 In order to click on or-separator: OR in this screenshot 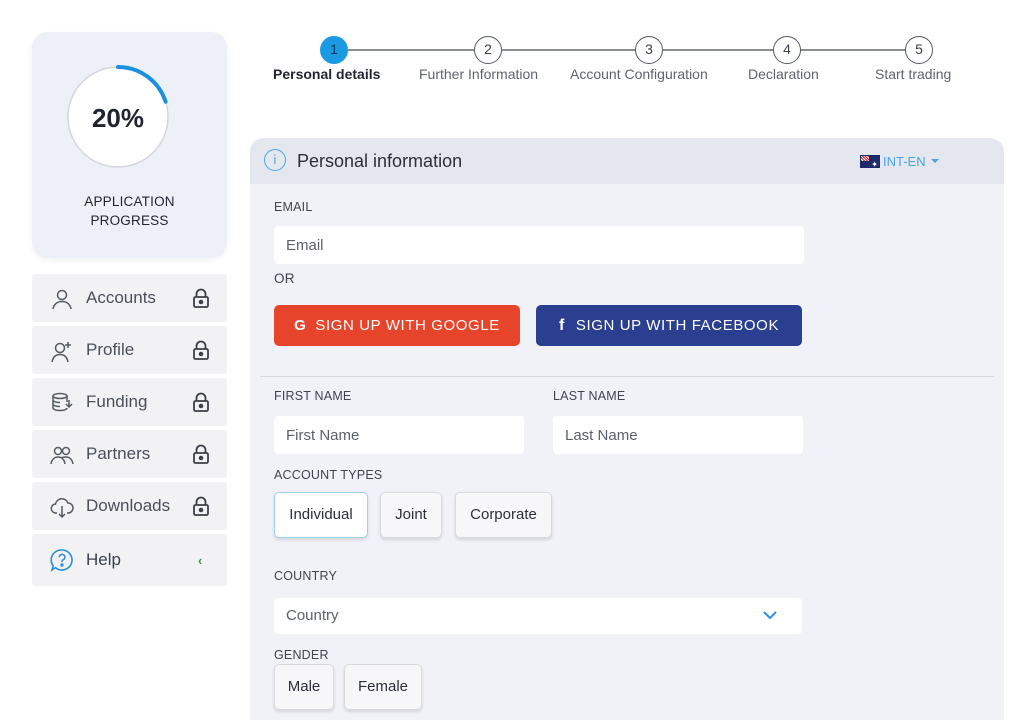, I will do `click(284, 278)`.